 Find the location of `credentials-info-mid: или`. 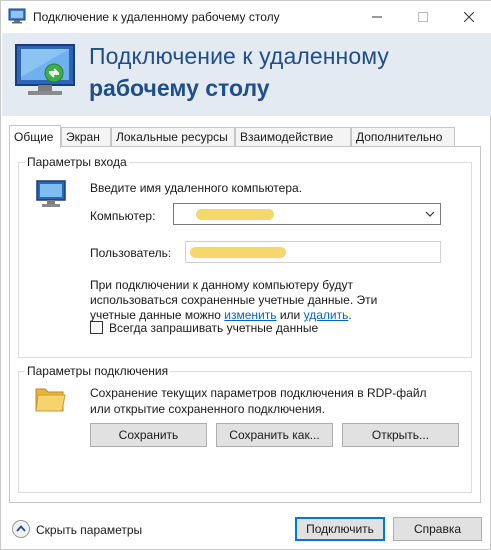

credentials-info-mid: или is located at coordinates (290, 315).